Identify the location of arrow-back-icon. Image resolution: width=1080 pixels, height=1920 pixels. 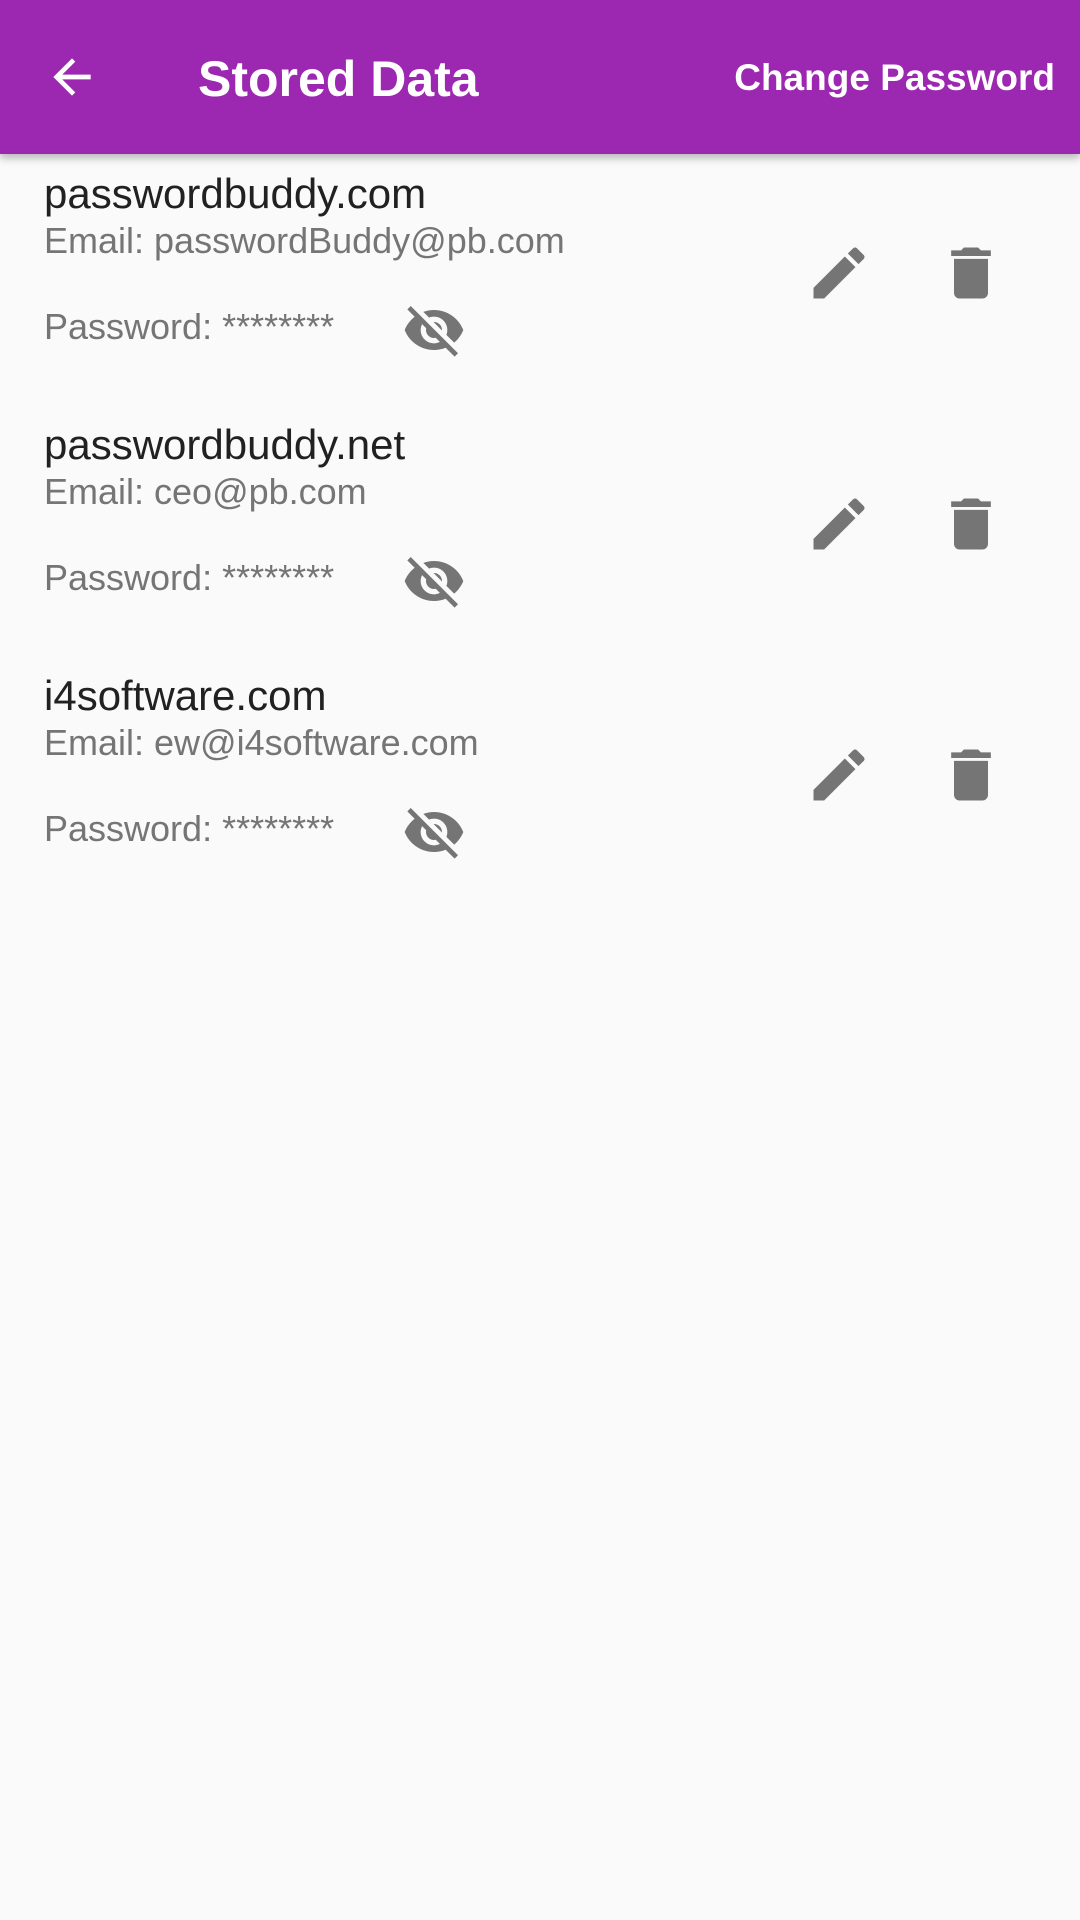
(72, 77).